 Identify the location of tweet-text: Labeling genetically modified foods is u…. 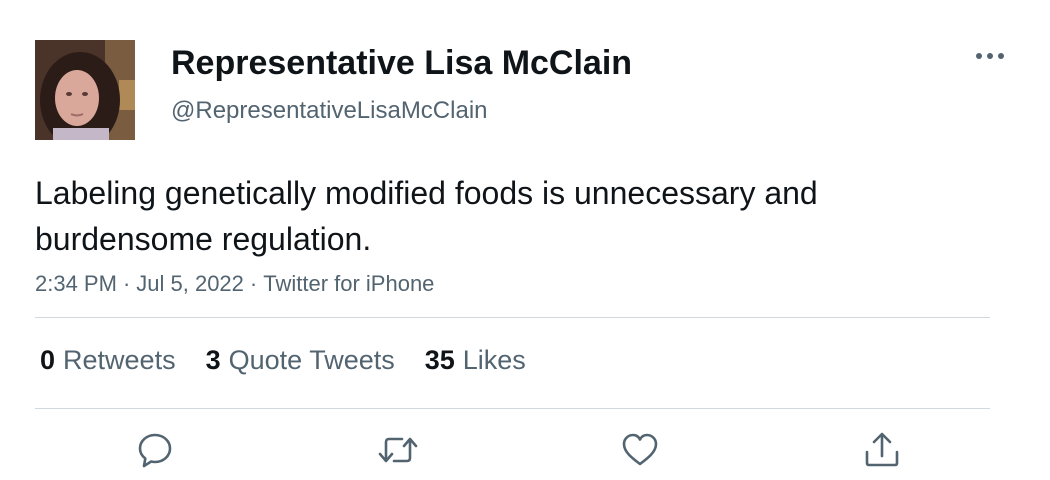
(426, 216).